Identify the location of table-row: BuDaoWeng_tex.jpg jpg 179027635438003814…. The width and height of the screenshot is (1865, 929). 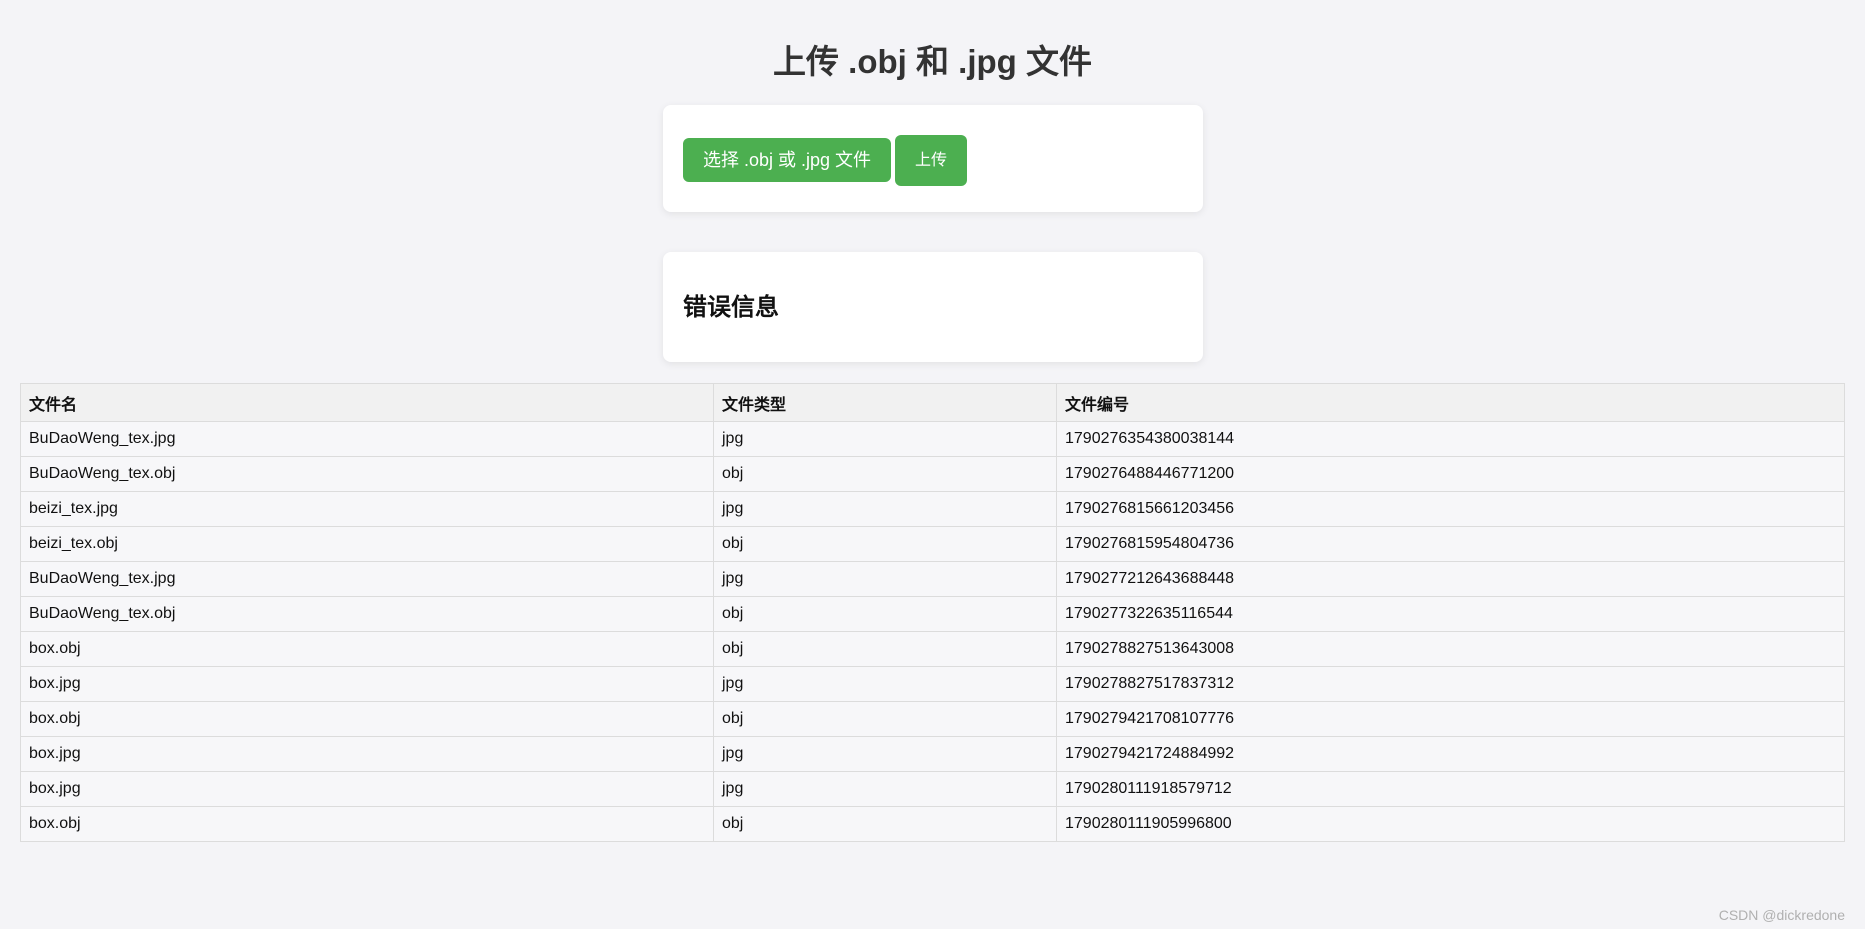
(932, 439).